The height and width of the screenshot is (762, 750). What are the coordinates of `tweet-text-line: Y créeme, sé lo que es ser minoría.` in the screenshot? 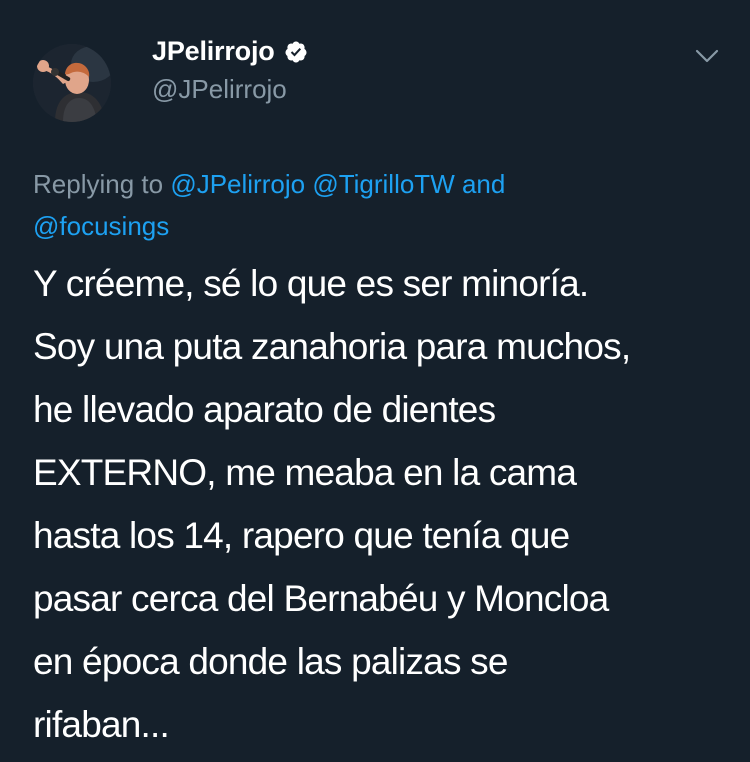 It's located at (311, 283).